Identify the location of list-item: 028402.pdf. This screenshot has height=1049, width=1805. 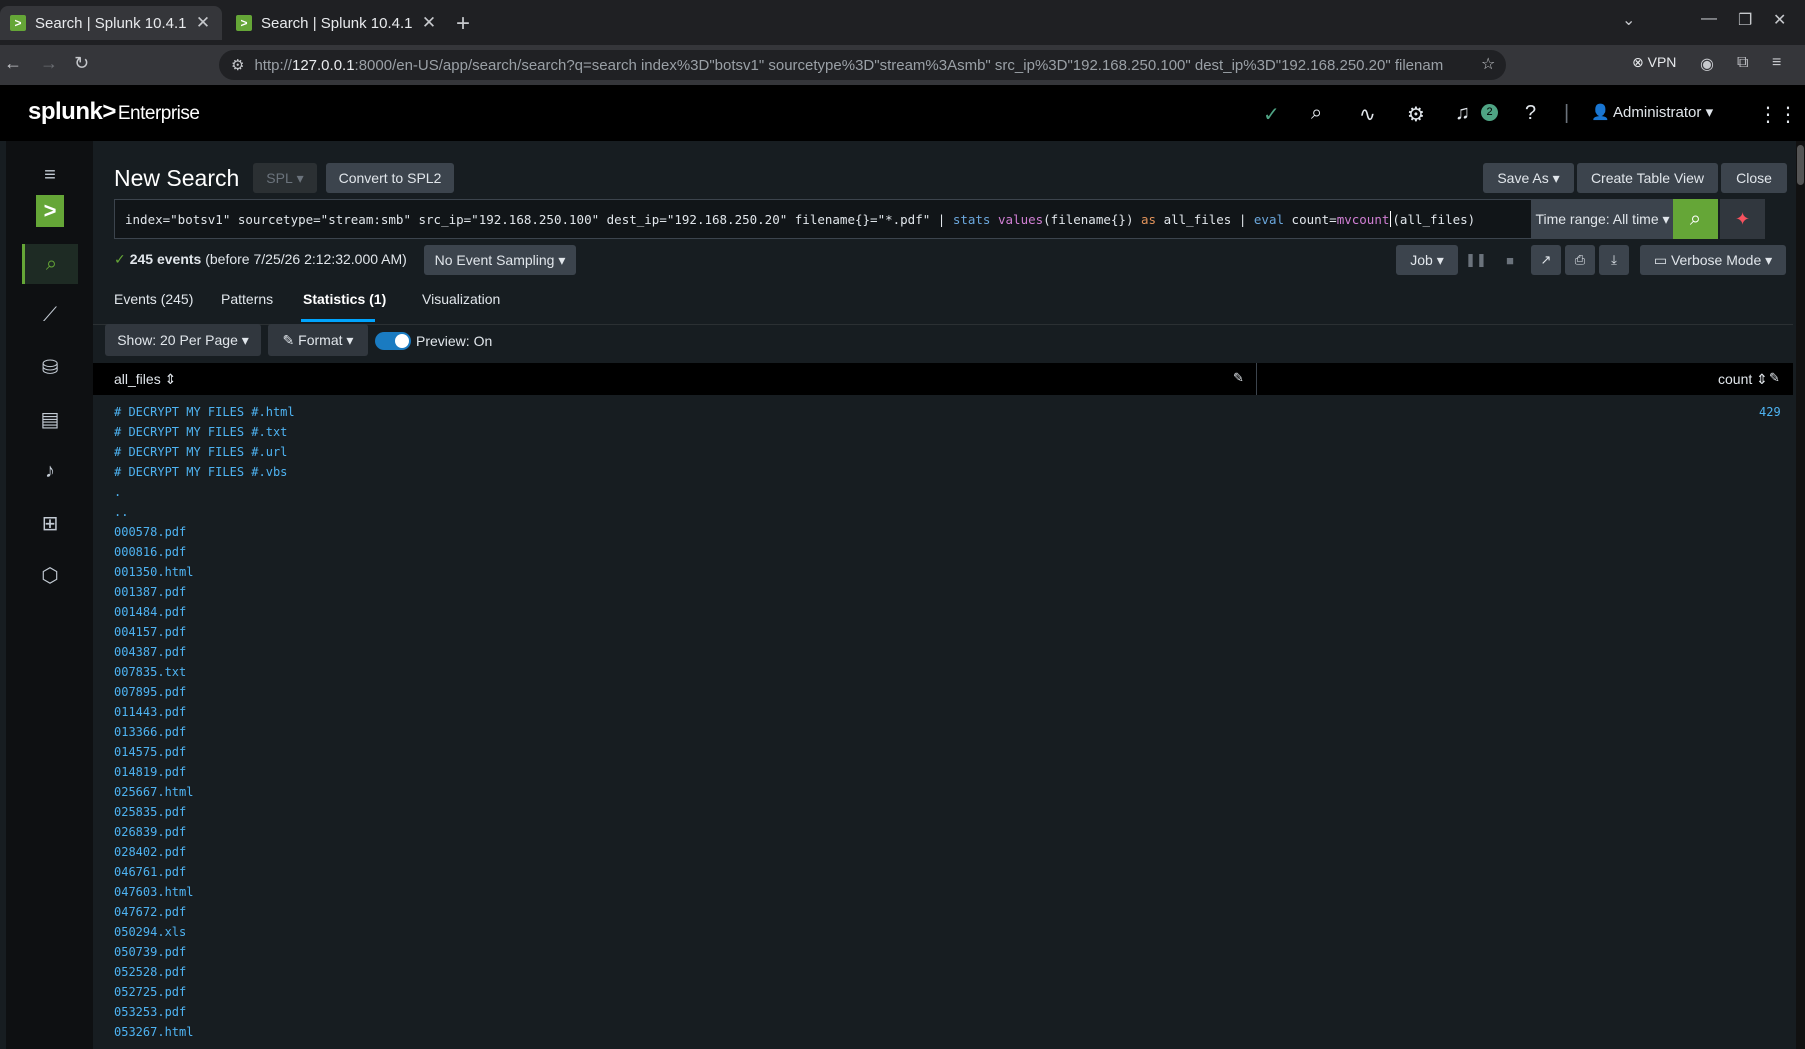
(204, 852).